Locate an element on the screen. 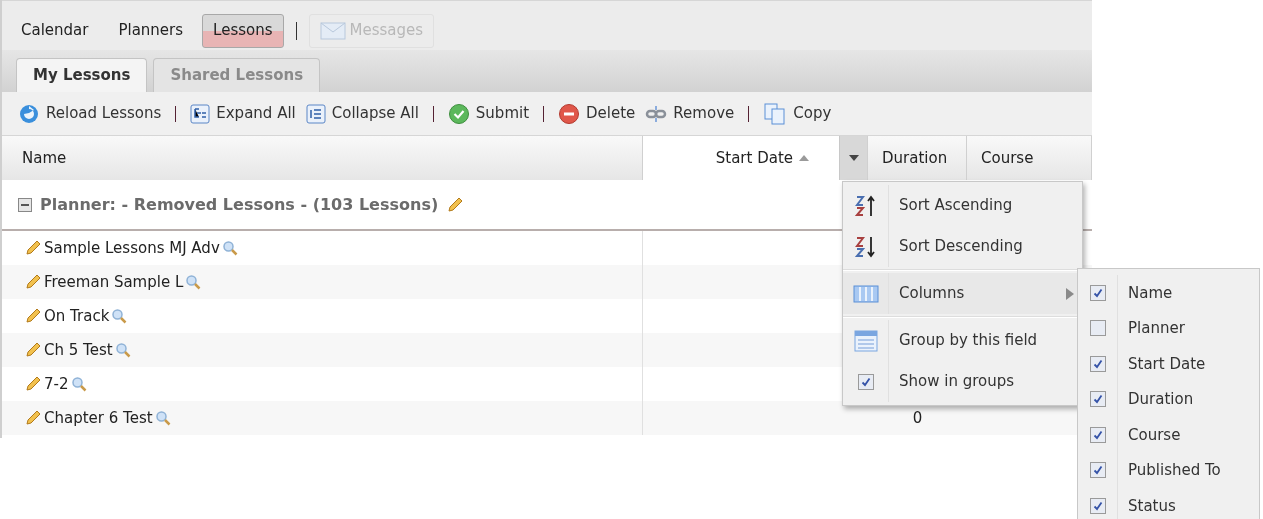  column-menu-trigger is located at coordinates (853, 158).